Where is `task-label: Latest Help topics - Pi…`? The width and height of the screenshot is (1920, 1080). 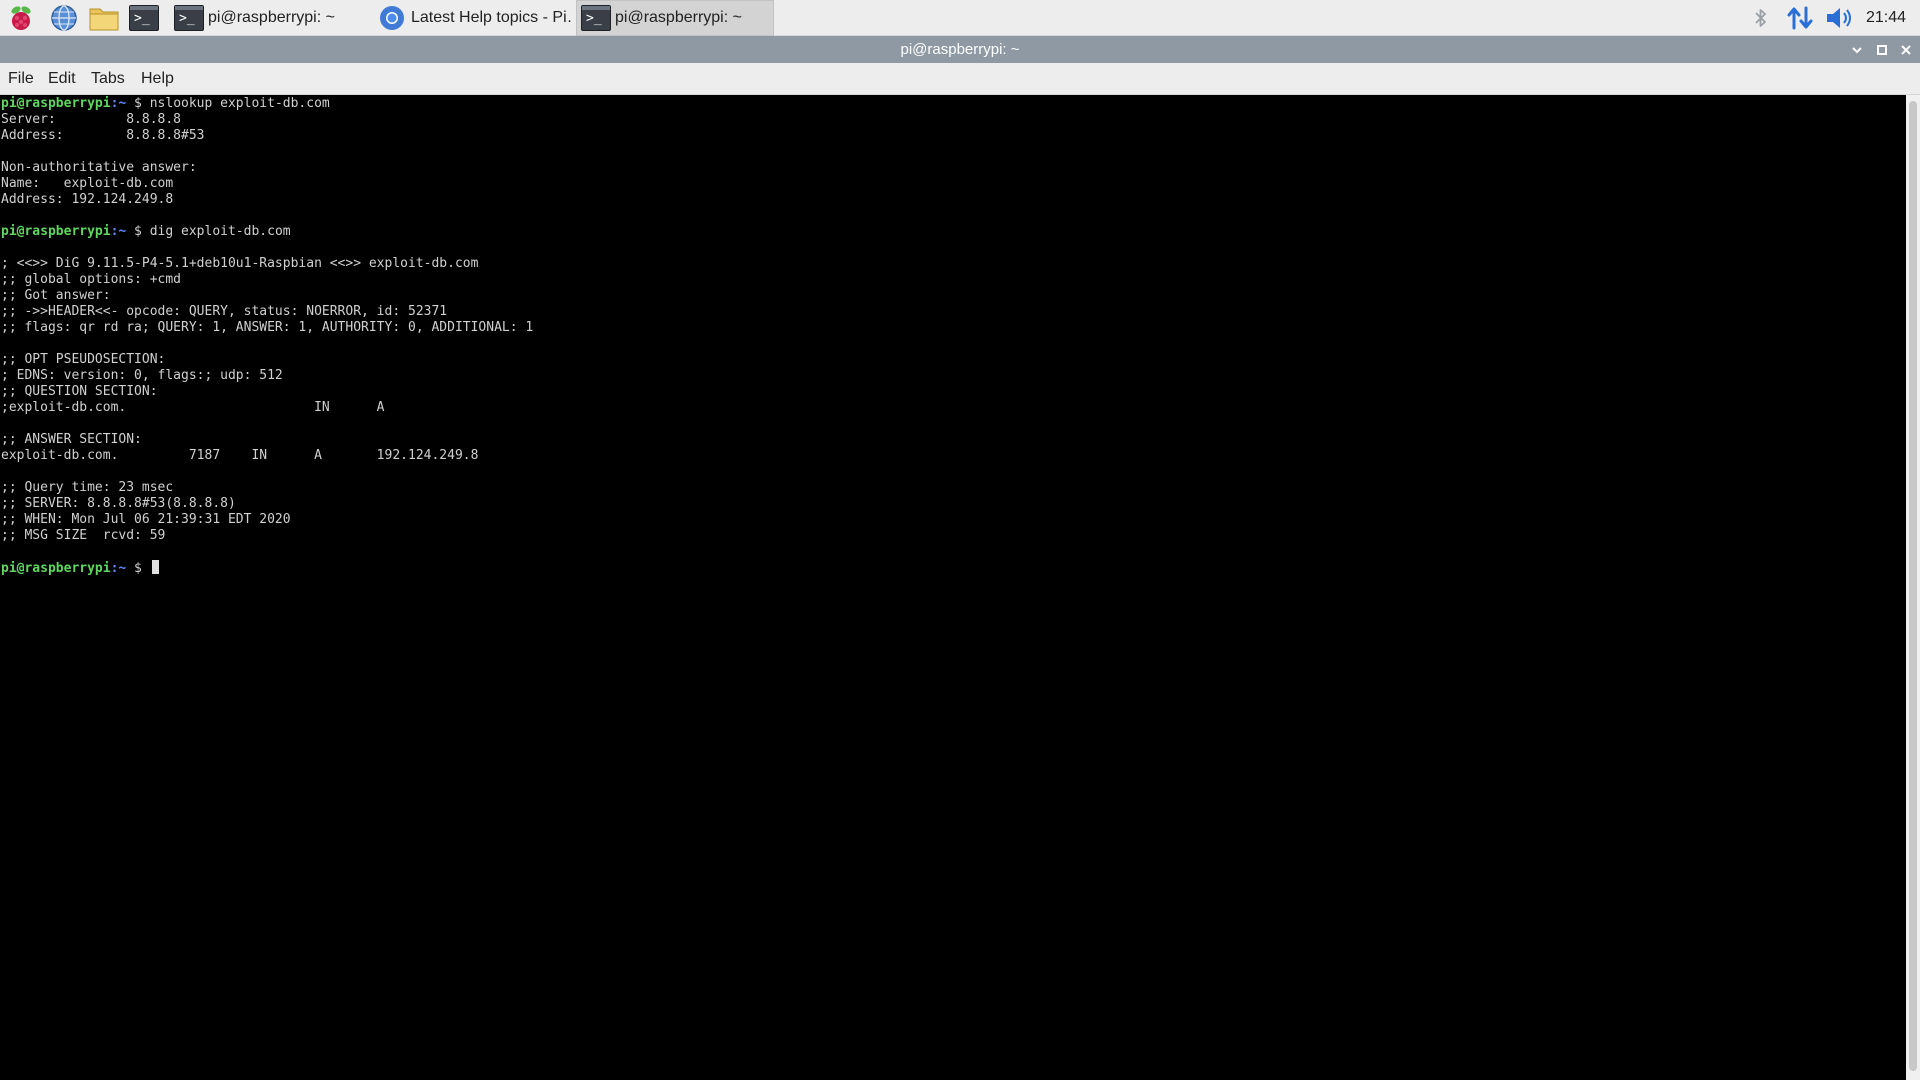 task-label: Latest Help topics - Pi… is located at coordinates (492, 17).